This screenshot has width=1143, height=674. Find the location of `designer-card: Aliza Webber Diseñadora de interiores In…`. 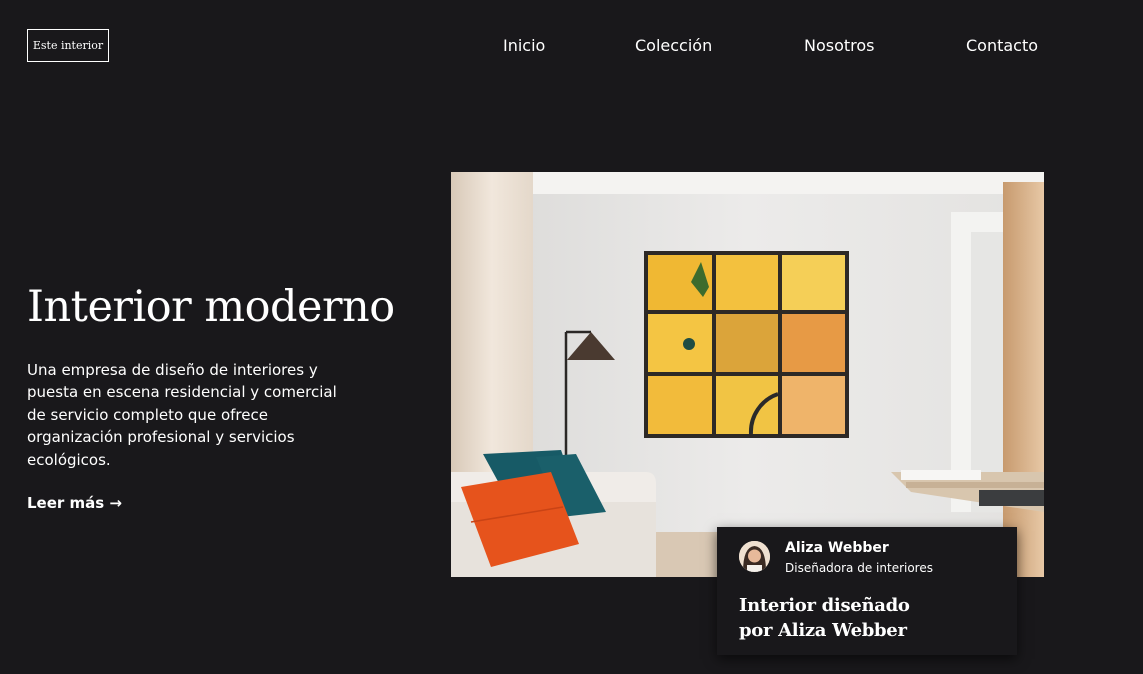

designer-card: Aliza Webber Diseñadora de interiores In… is located at coordinates (867, 591).